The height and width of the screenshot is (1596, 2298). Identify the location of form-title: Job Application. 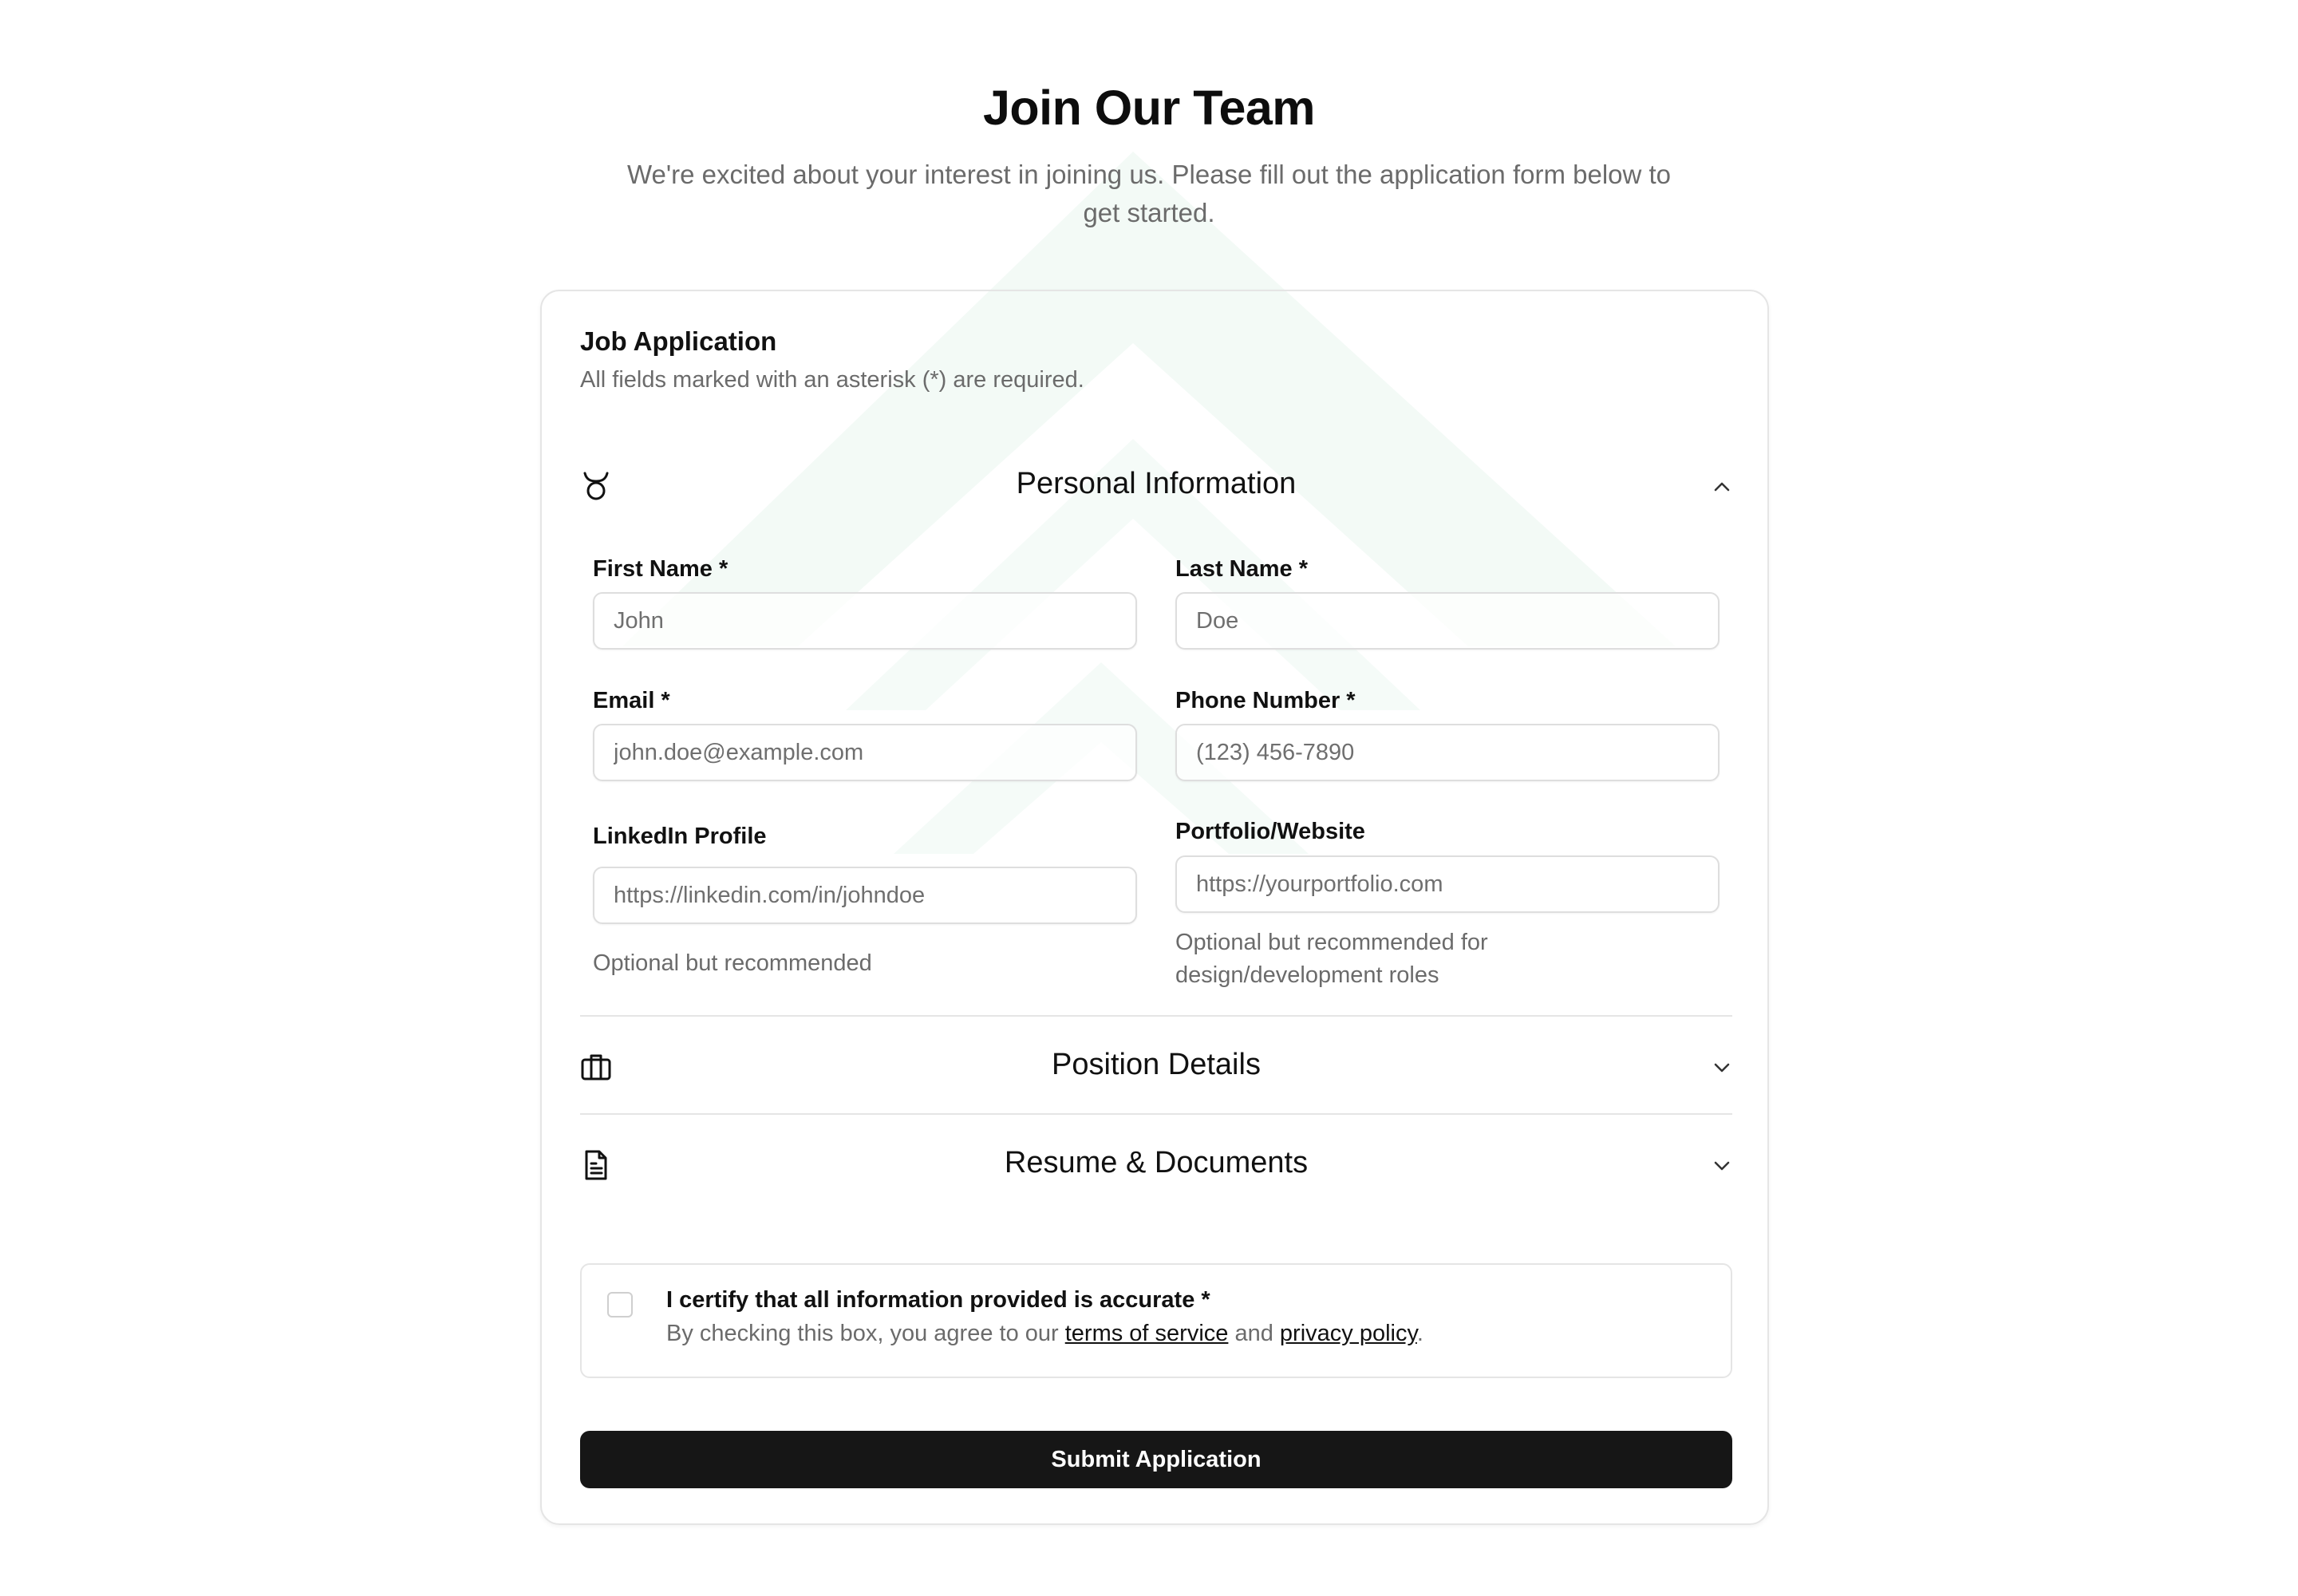
(679, 341).